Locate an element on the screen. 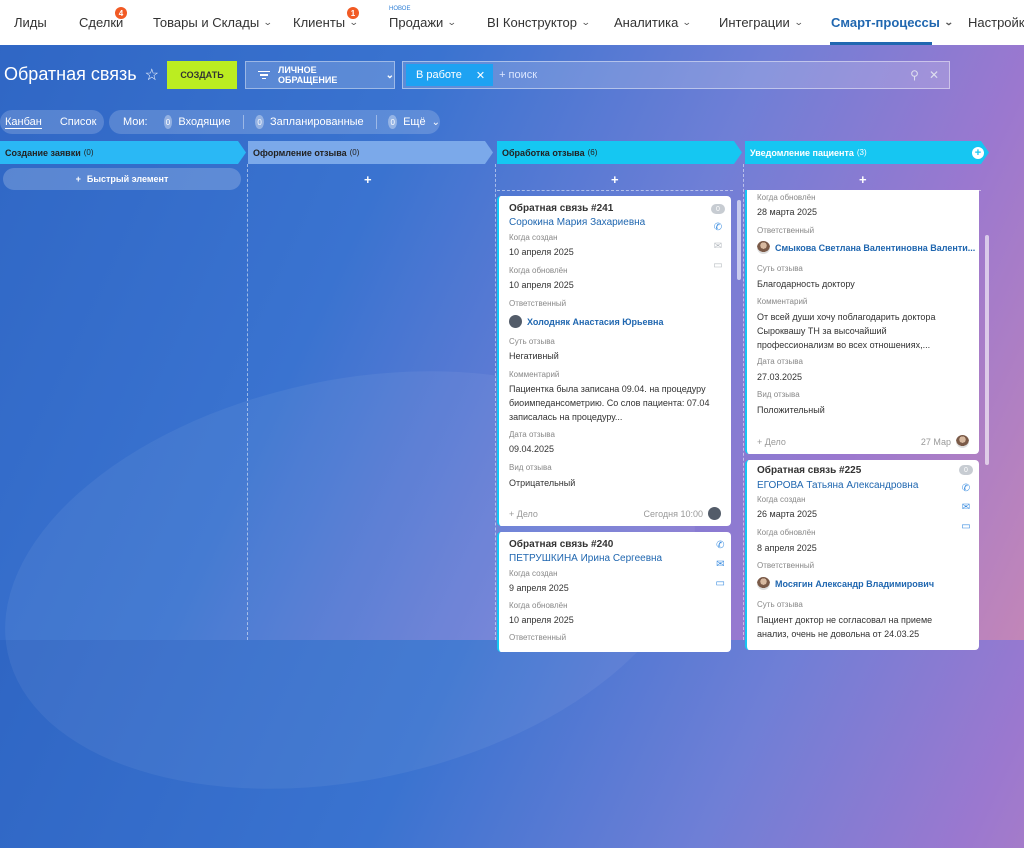 This screenshot has width=1024, height=848. view-list: Список is located at coordinates (78, 122).